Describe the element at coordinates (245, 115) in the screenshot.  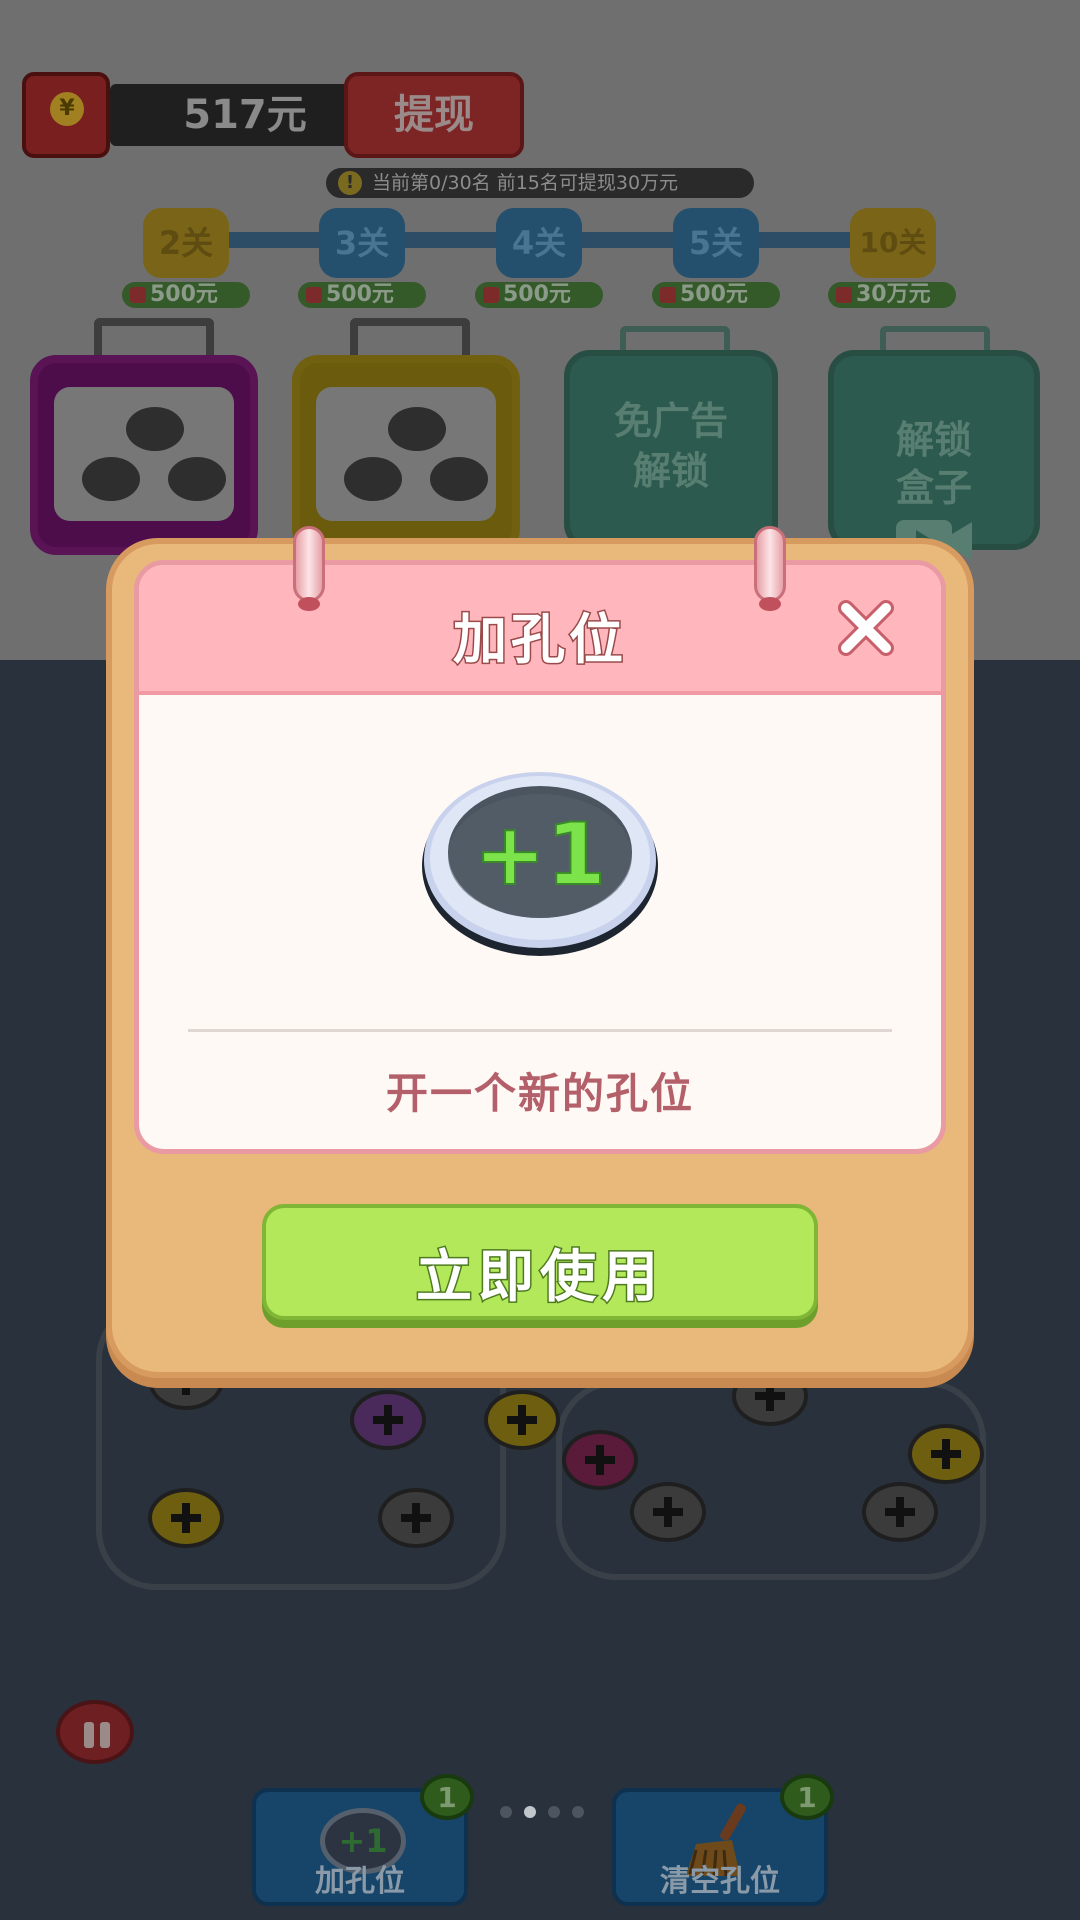
I see `money-amount: 517元` at that location.